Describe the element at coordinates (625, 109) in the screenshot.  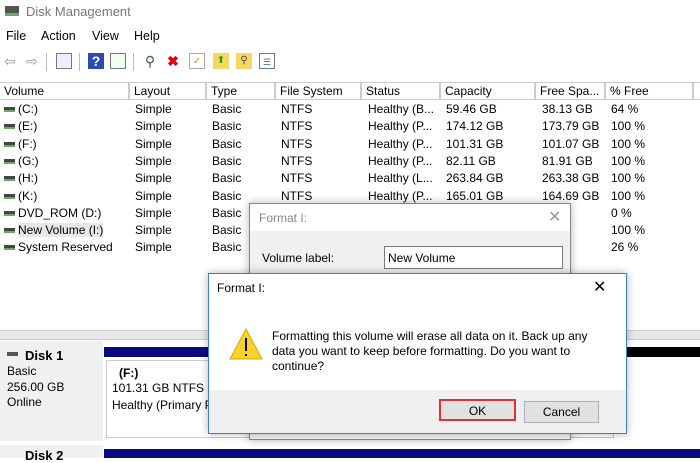
I see `table-cell: 64 %` at that location.